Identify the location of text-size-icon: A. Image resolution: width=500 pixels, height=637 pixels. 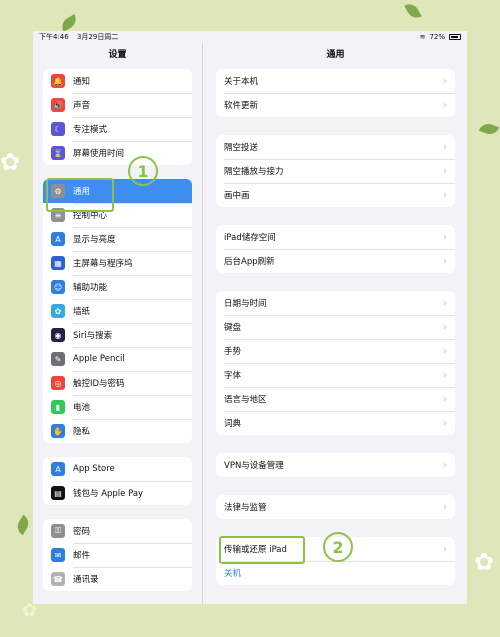
(58, 239).